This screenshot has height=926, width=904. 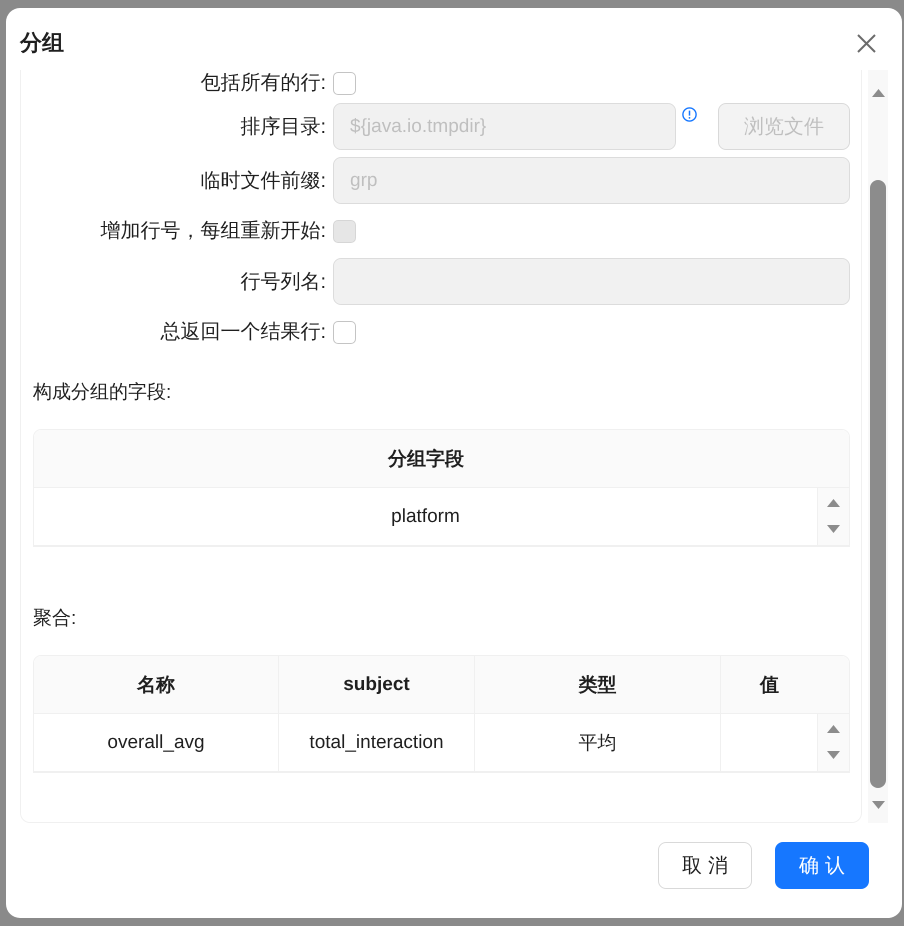 What do you see at coordinates (156, 743) in the screenshot?
I see `table-cell: overall_avg` at bounding box center [156, 743].